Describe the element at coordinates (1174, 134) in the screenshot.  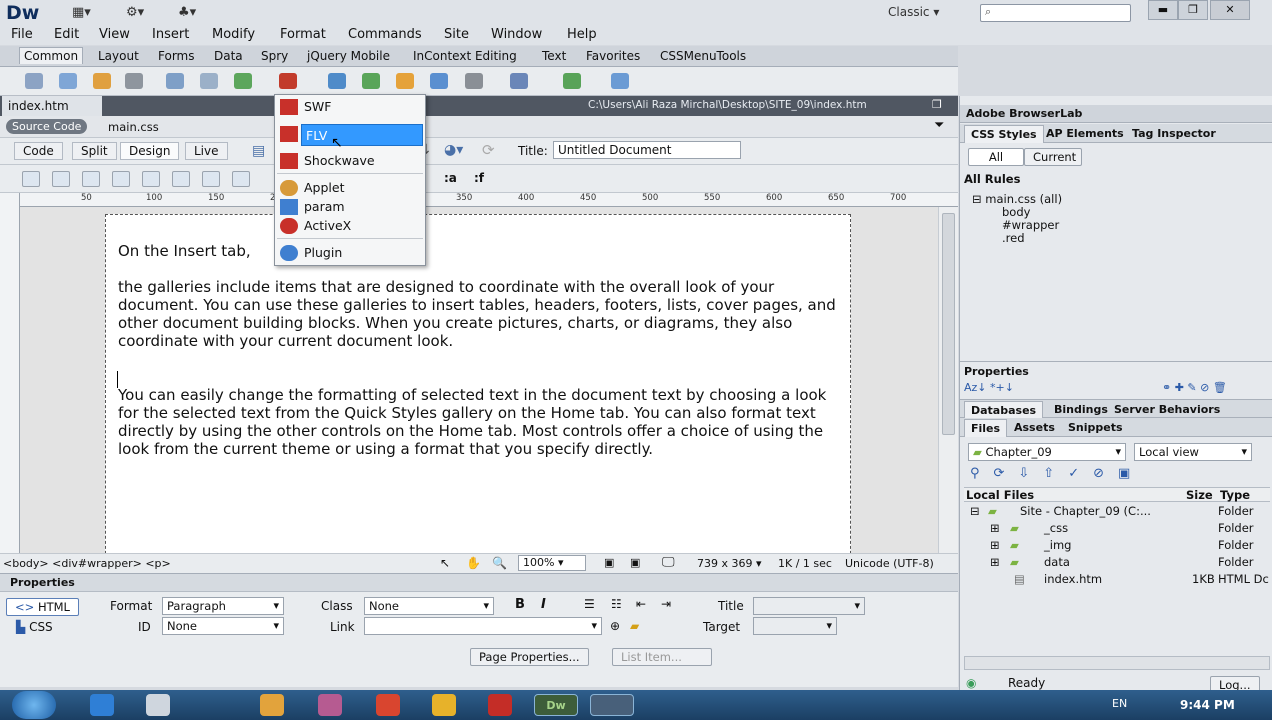
I see `tab-tag-inspector: Tag Inspector` at that location.